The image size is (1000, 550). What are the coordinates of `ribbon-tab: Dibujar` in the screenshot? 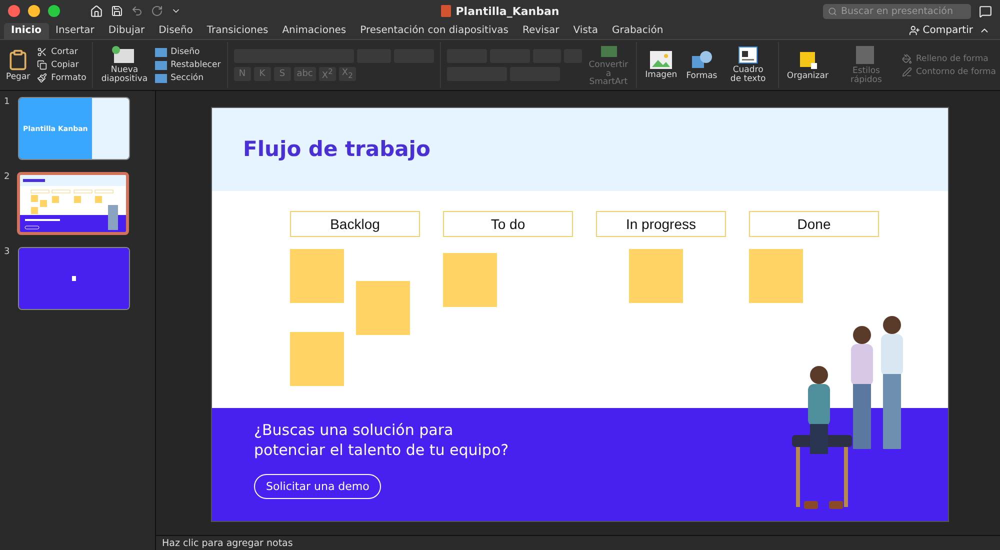 It's located at (126, 31).